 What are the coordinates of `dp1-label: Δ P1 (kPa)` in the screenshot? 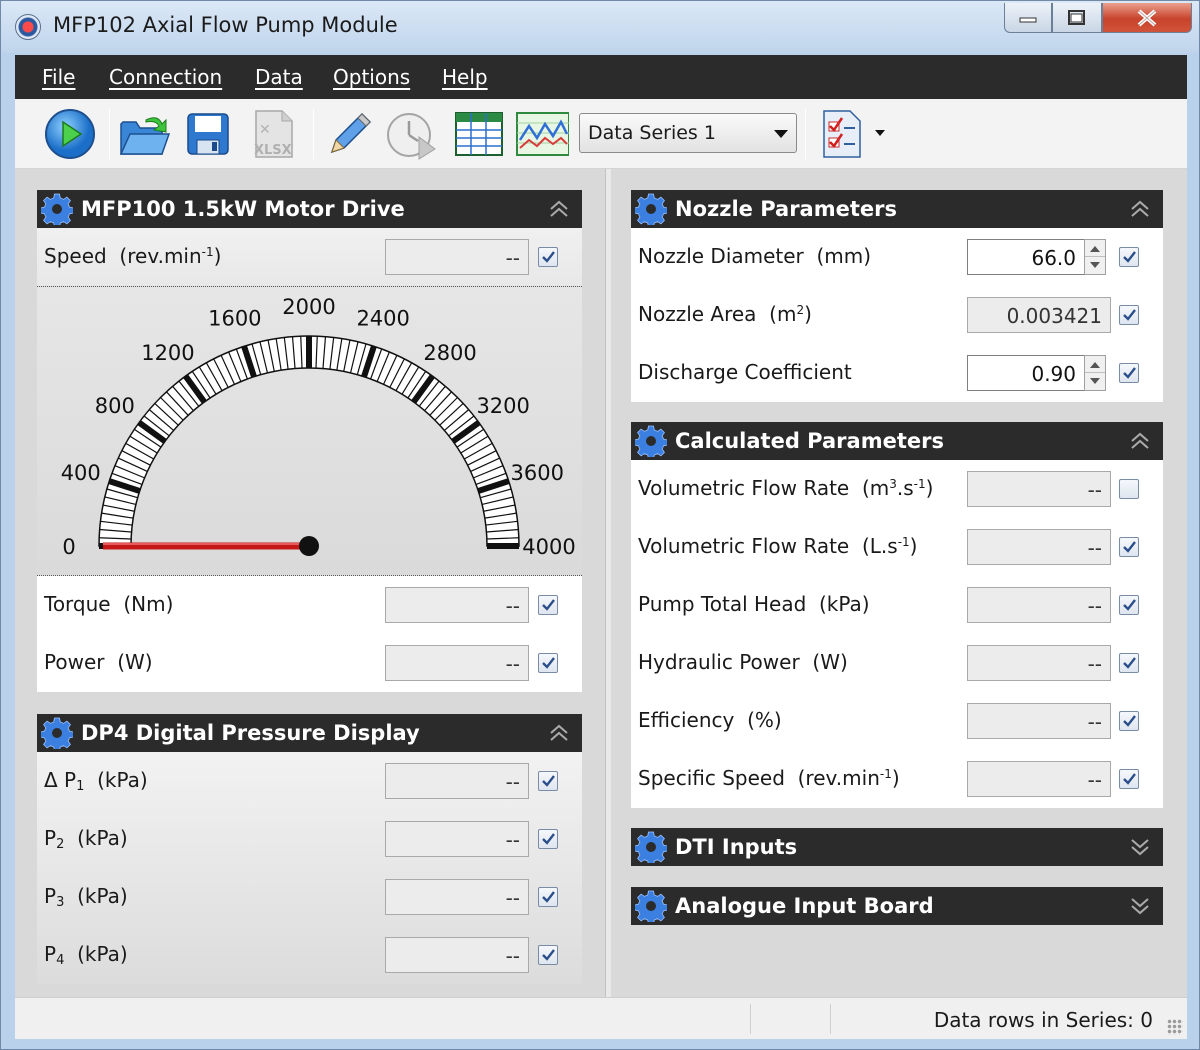 It's located at (96, 781).